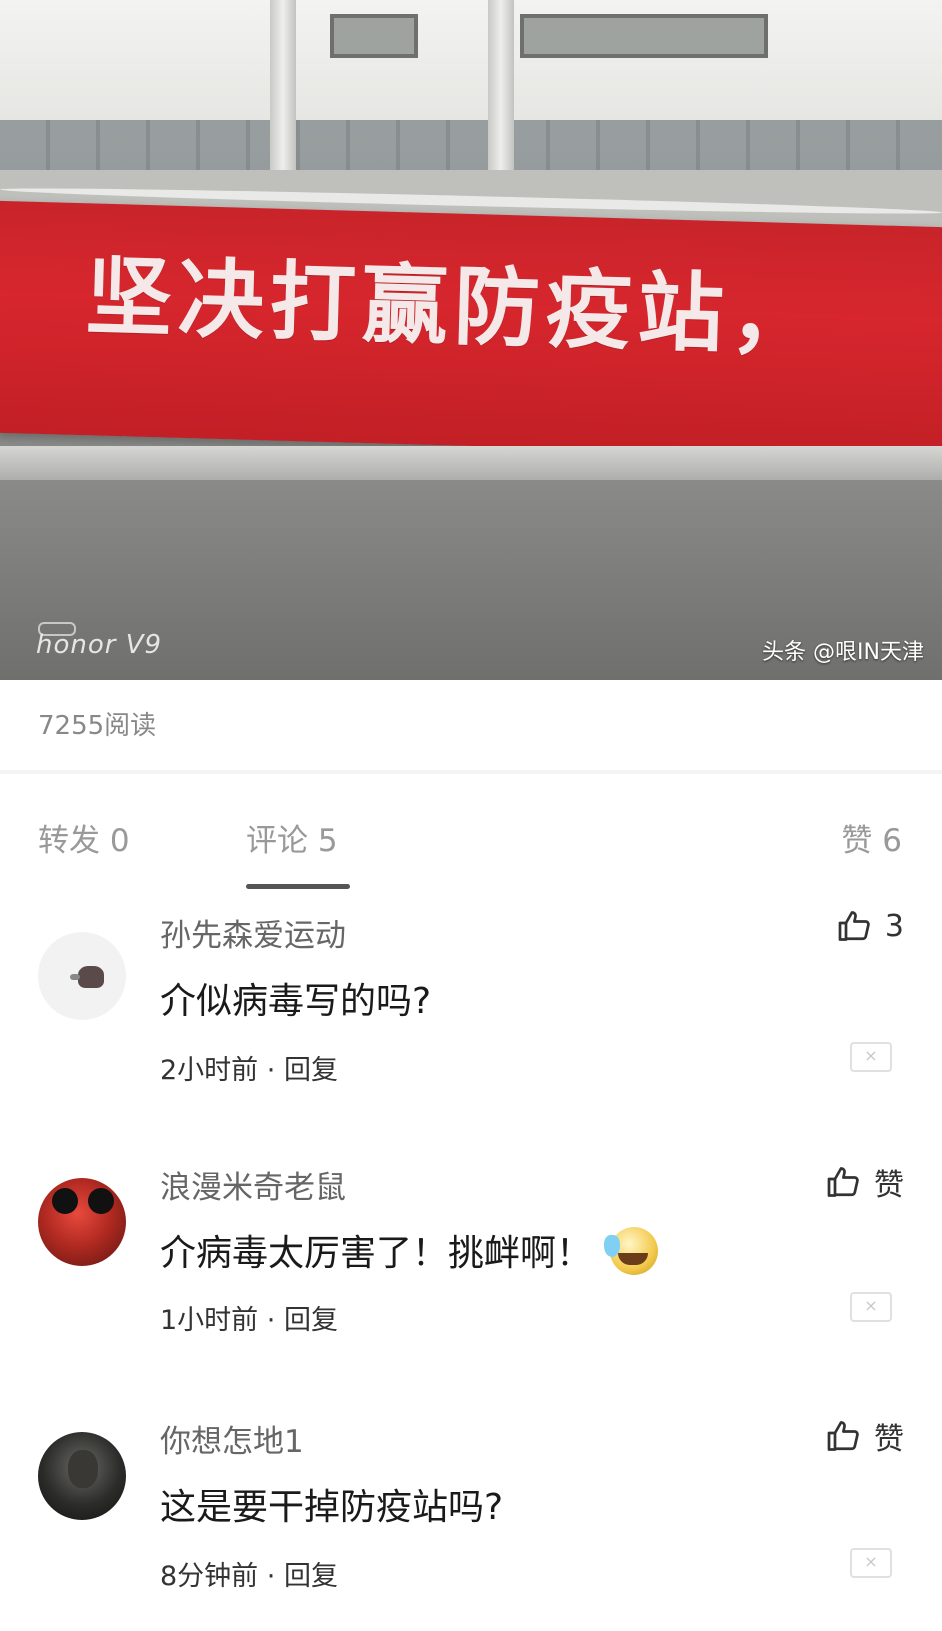 The width and height of the screenshot is (942, 1631). Describe the element at coordinates (99, 645) in the screenshot. I see `camera-watermark: honor V9` at that location.